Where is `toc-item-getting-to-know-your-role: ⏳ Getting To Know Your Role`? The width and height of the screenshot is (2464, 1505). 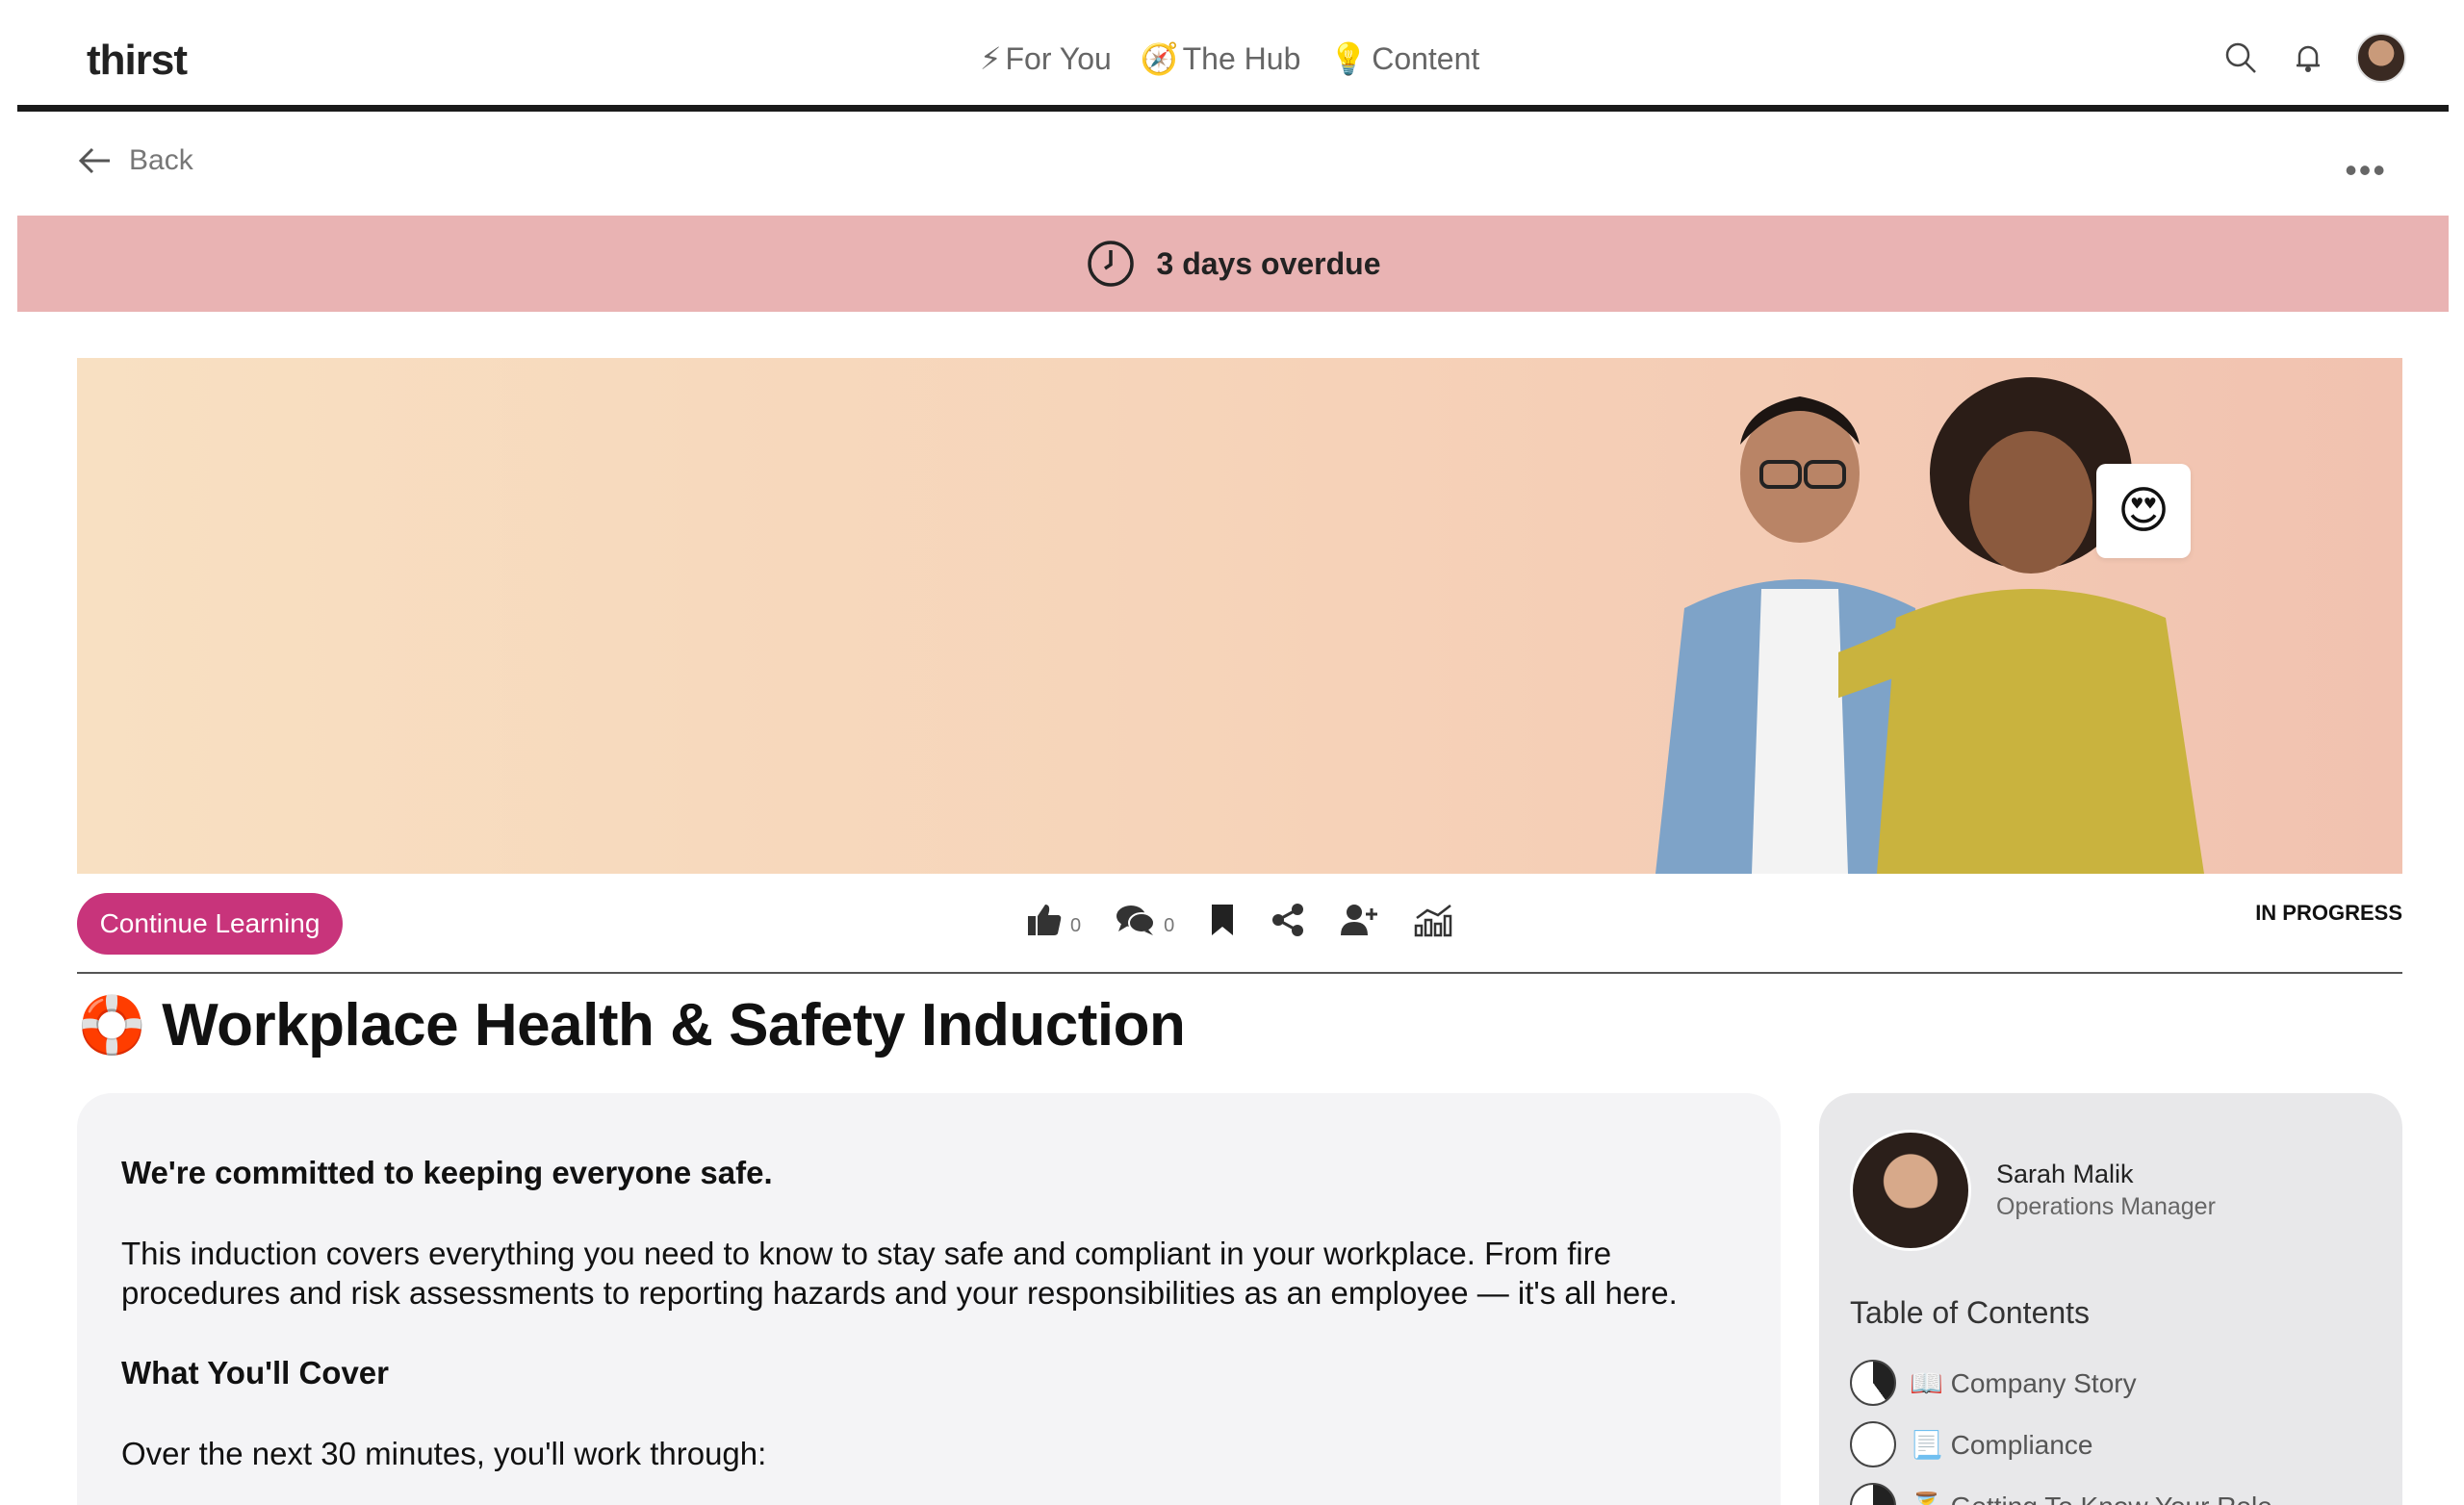
toc-item-getting-to-know-your-role: ⏳ Getting To Know Your Role is located at coordinates (2111, 1490).